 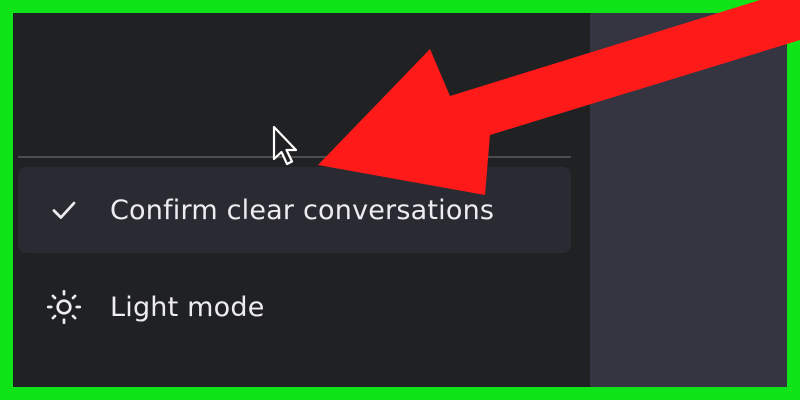 I want to click on light-mode-label: Light mode, so click(x=187, y=307).